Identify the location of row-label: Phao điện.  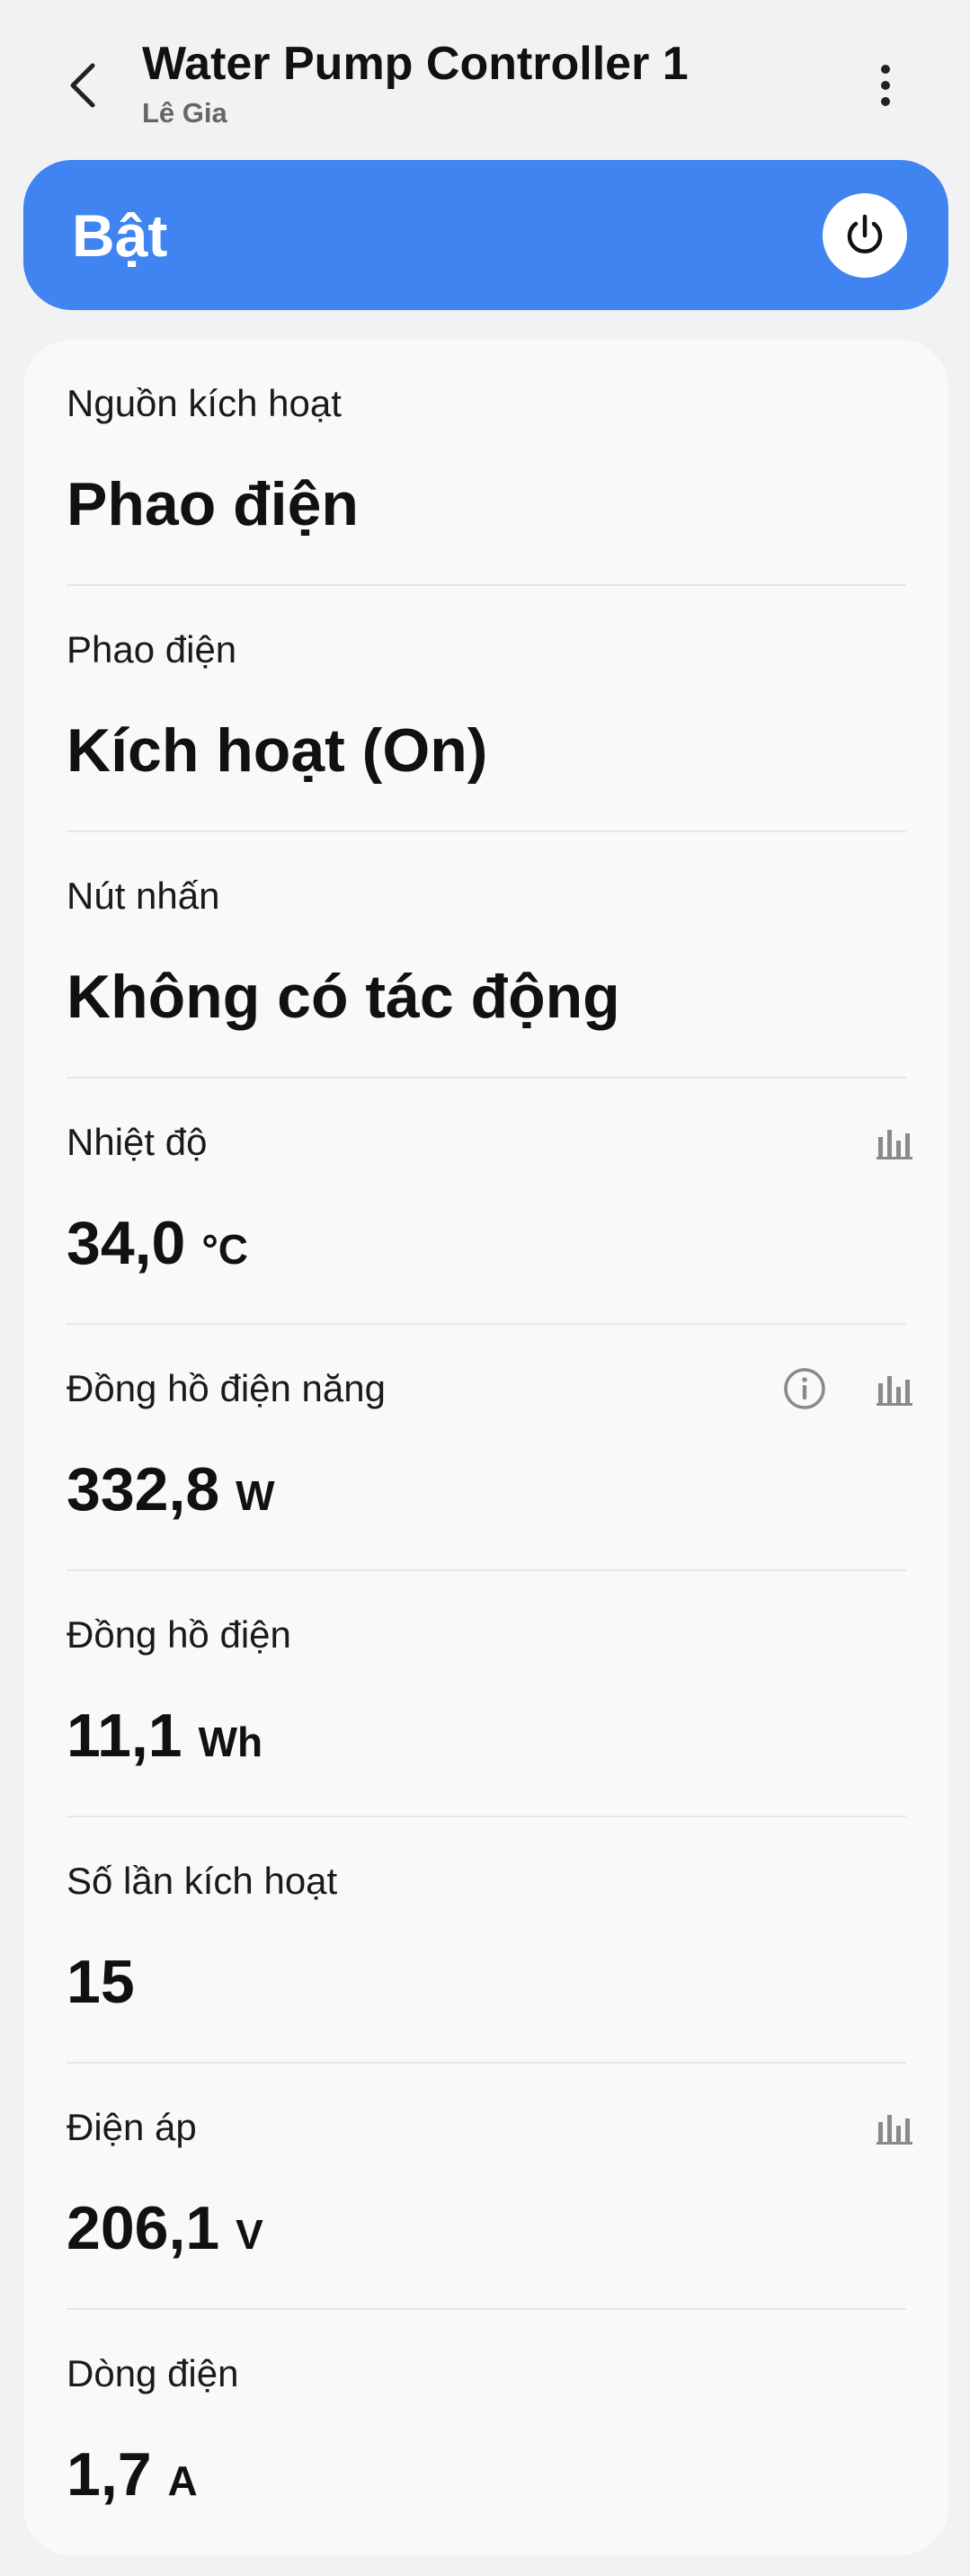
(152, 649).